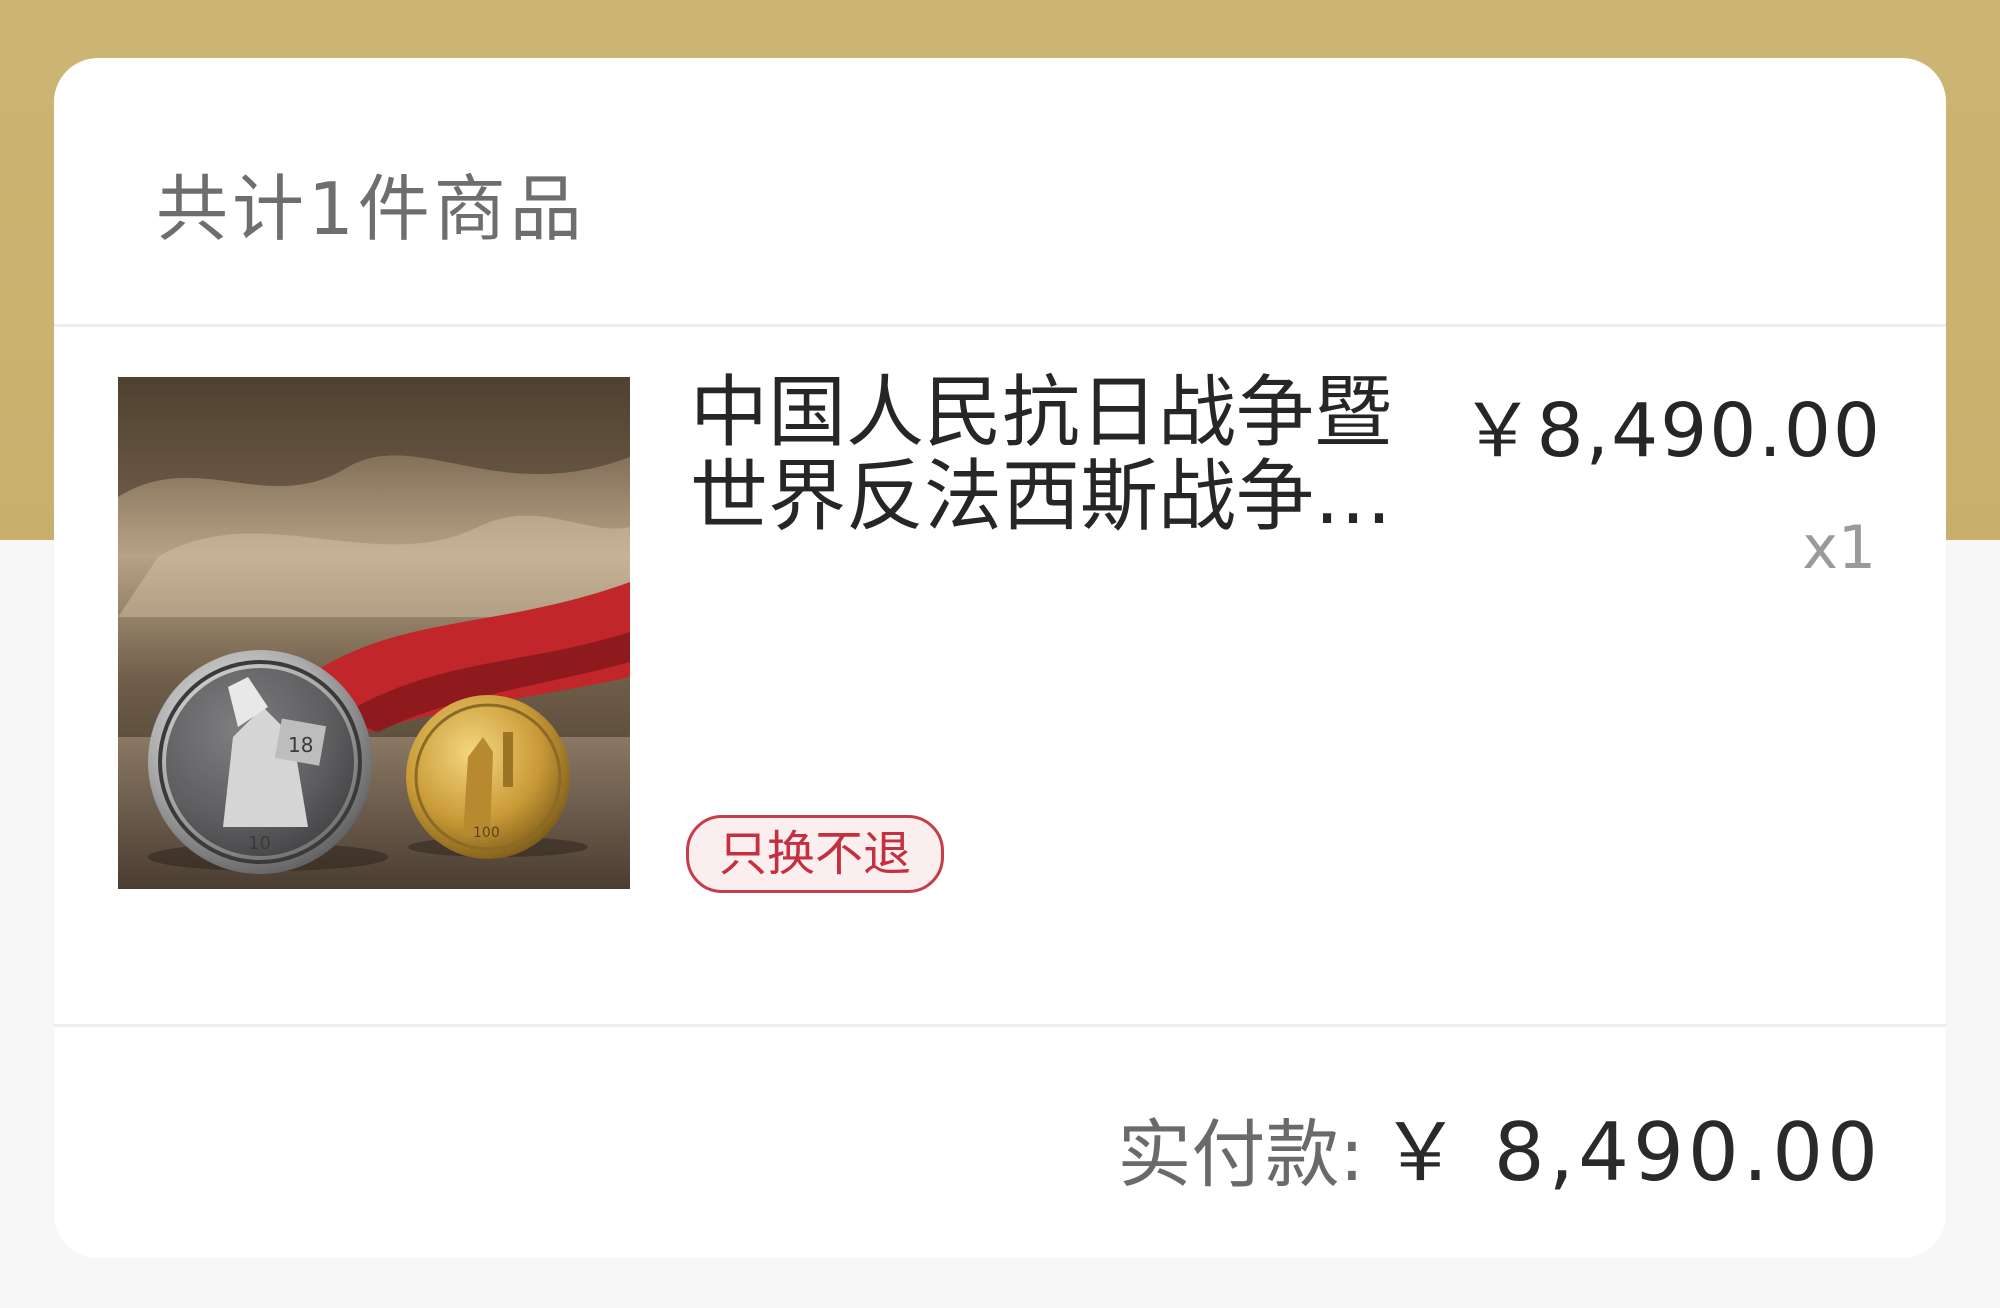 Image resolution: width=2000 pixels, height=1308 pixels. I want to click on exchange-only-badge: 只换不退, so click(815, 854).